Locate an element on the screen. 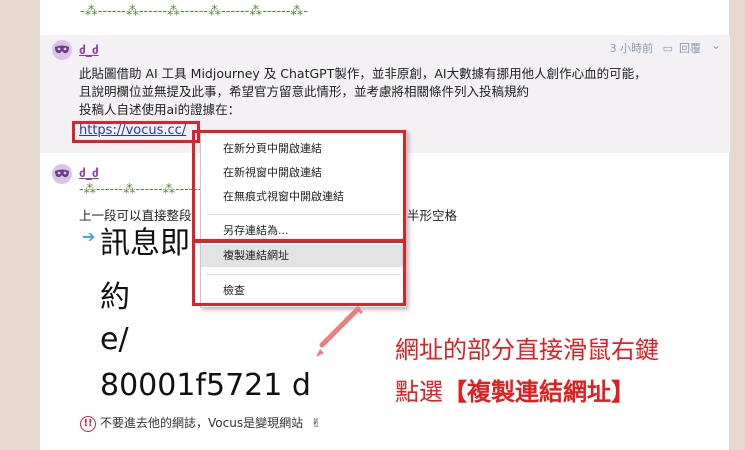 The height and width of the screenshot is (450, 745). comment-text-line: 半形空格 is located at coordinates (432, 215).